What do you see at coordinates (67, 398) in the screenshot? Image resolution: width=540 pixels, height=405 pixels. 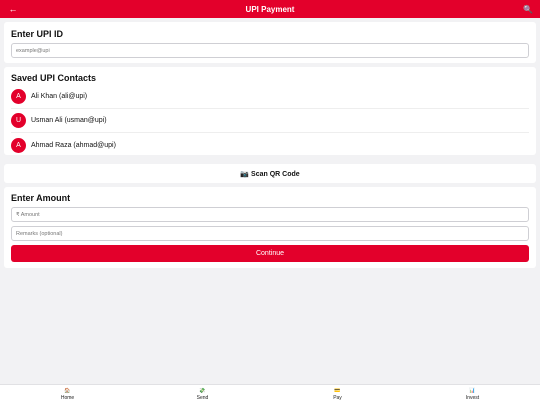 I see `nav-label: Home` at bounding box center [67, 398].